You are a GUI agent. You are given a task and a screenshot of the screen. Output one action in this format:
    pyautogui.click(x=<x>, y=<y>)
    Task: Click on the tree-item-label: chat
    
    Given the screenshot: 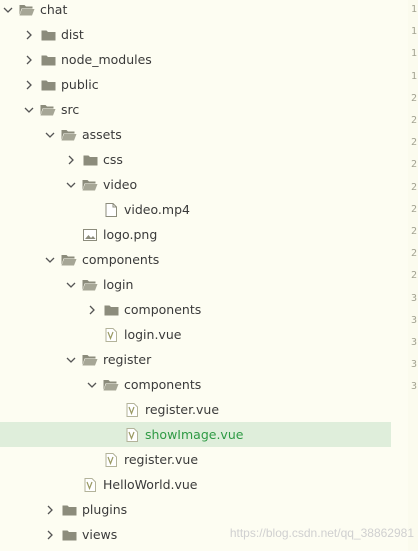 What is the action you would take?
    pyautogui.click(x=54, y=9)
    